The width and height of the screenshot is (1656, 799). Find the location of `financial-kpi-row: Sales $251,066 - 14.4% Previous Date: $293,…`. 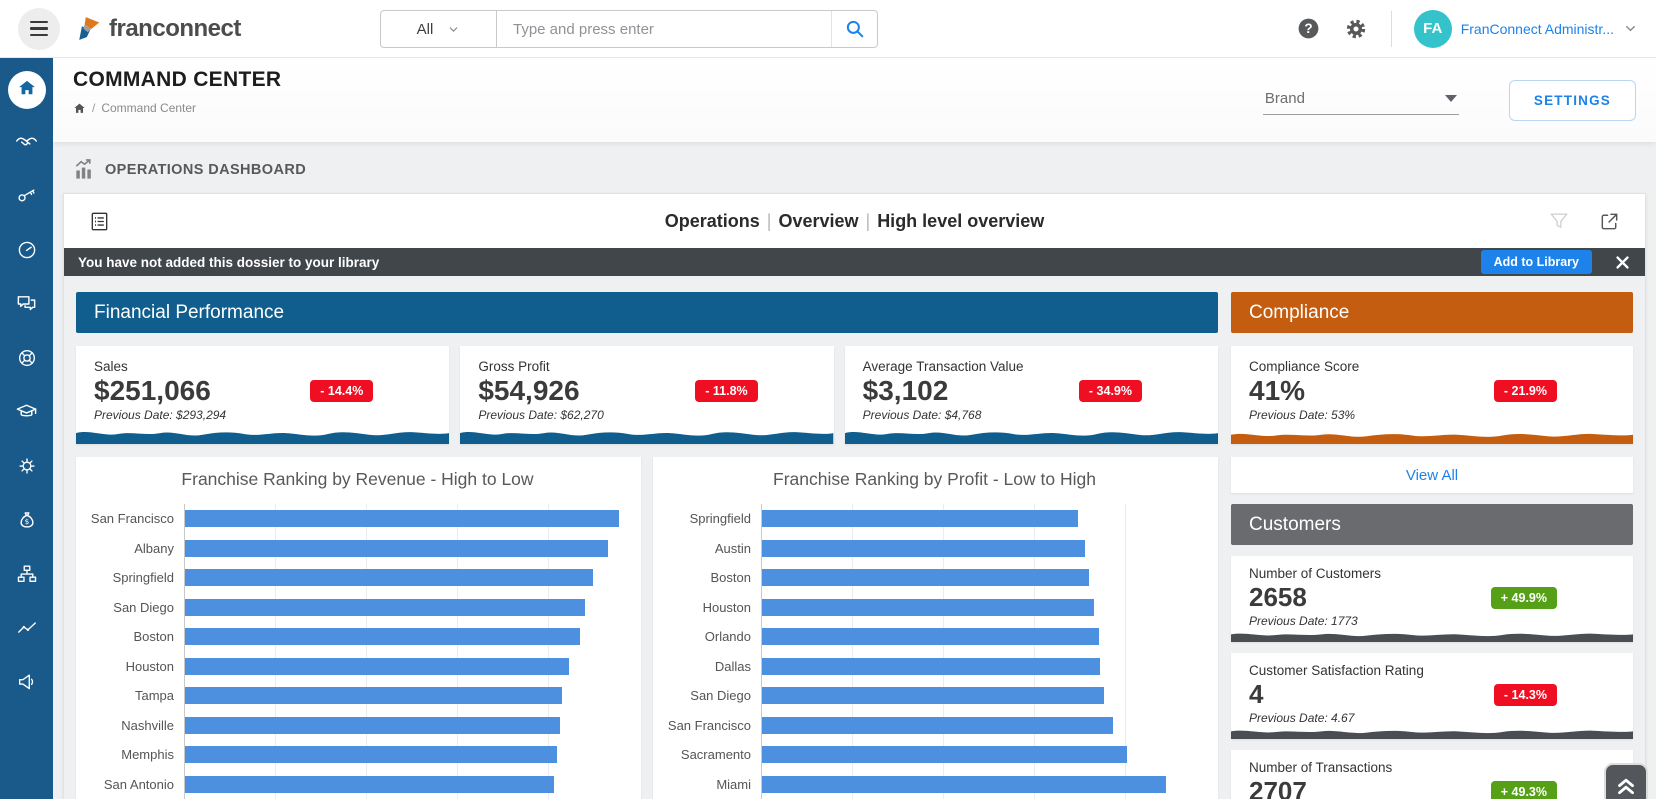

financial-kpi-row: Sales $251,066 - 14.4% Previous Date: $293,… is located at coordinates (647, 395).